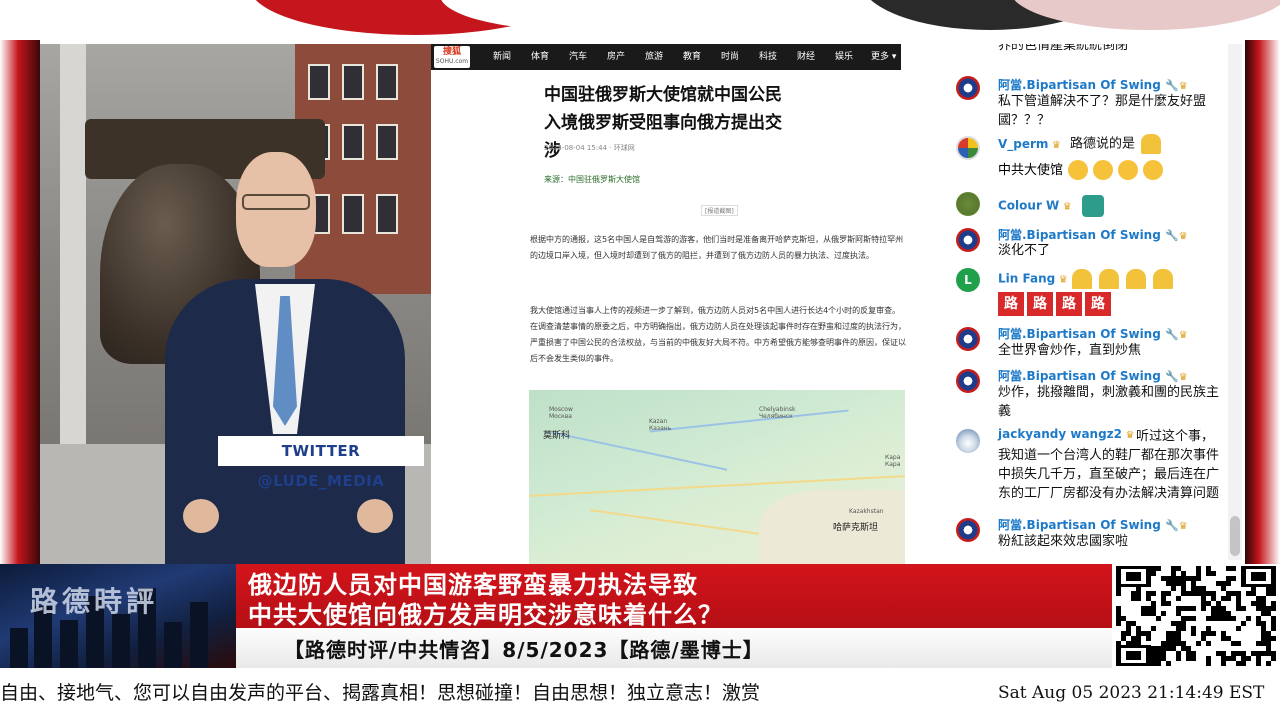 This screenshot has width=1280, height=720. What do you see at coordinates (674, 596) in the screenshot?
I see `headline-box: 俄边防人员对中国游客野蛮暴力执法导致 中共大使馆向俄方发声明交涉意味着什么？` at bounding box center [674, 596].